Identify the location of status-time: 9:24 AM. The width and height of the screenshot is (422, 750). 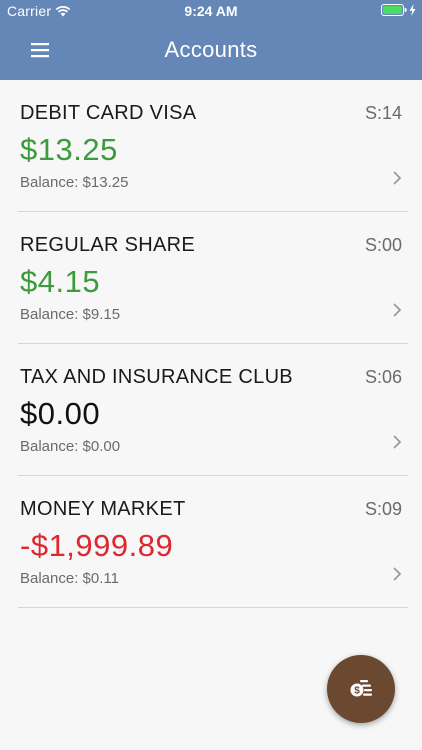
(211, 11).